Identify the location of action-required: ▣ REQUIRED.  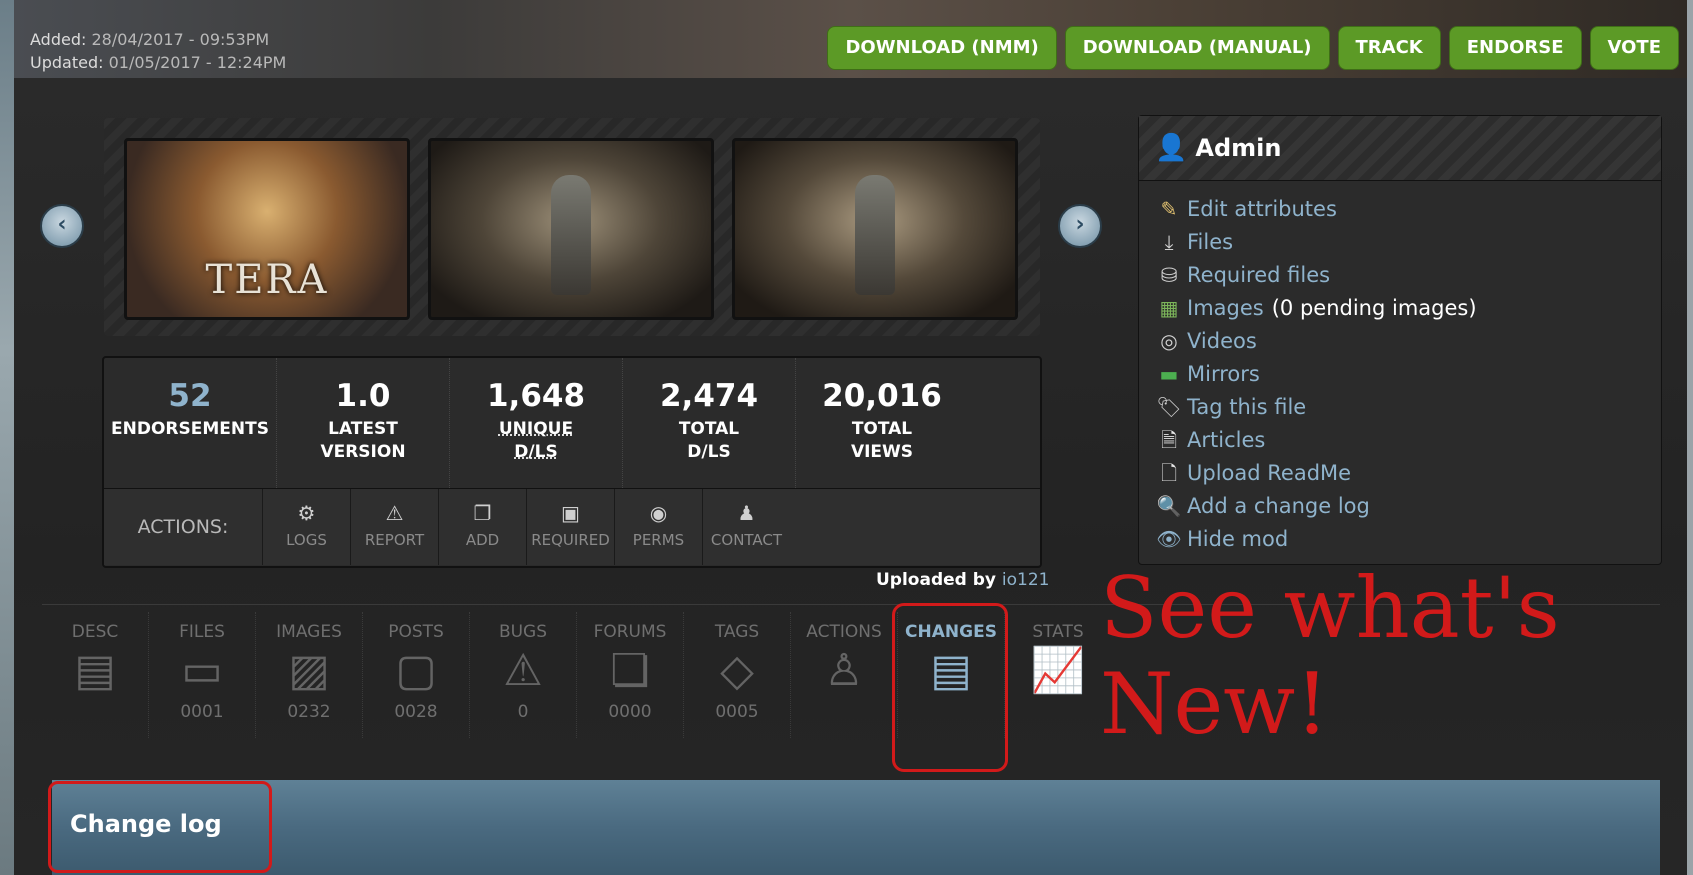
(570, 527).